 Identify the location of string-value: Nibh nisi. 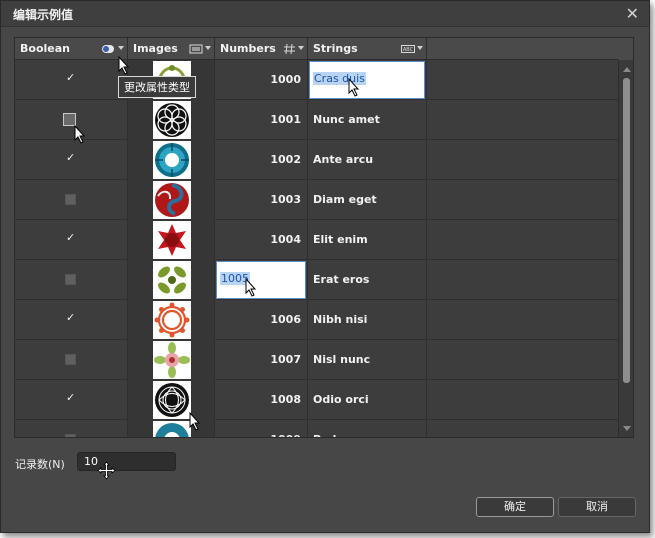
(340, 319).